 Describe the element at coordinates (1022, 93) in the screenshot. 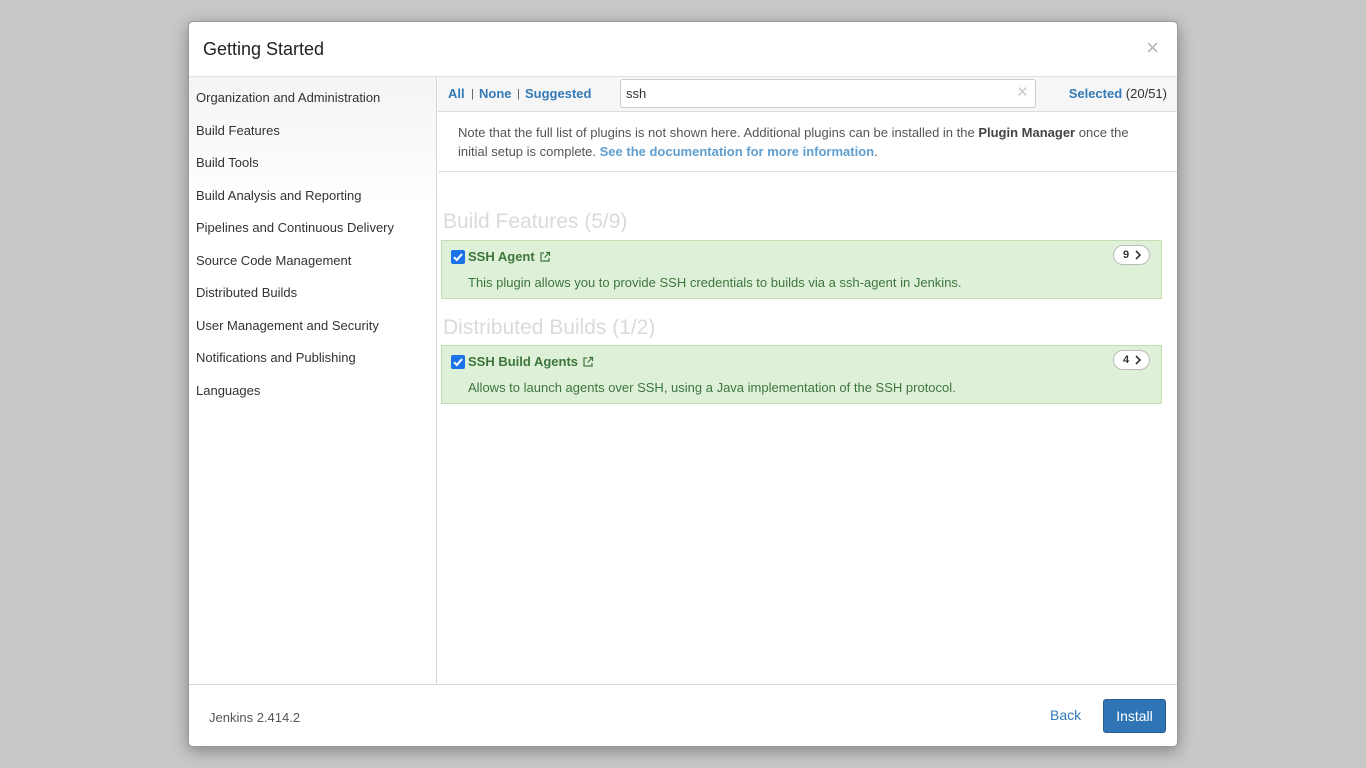

I see `clear-search-icon: ×` at that location.